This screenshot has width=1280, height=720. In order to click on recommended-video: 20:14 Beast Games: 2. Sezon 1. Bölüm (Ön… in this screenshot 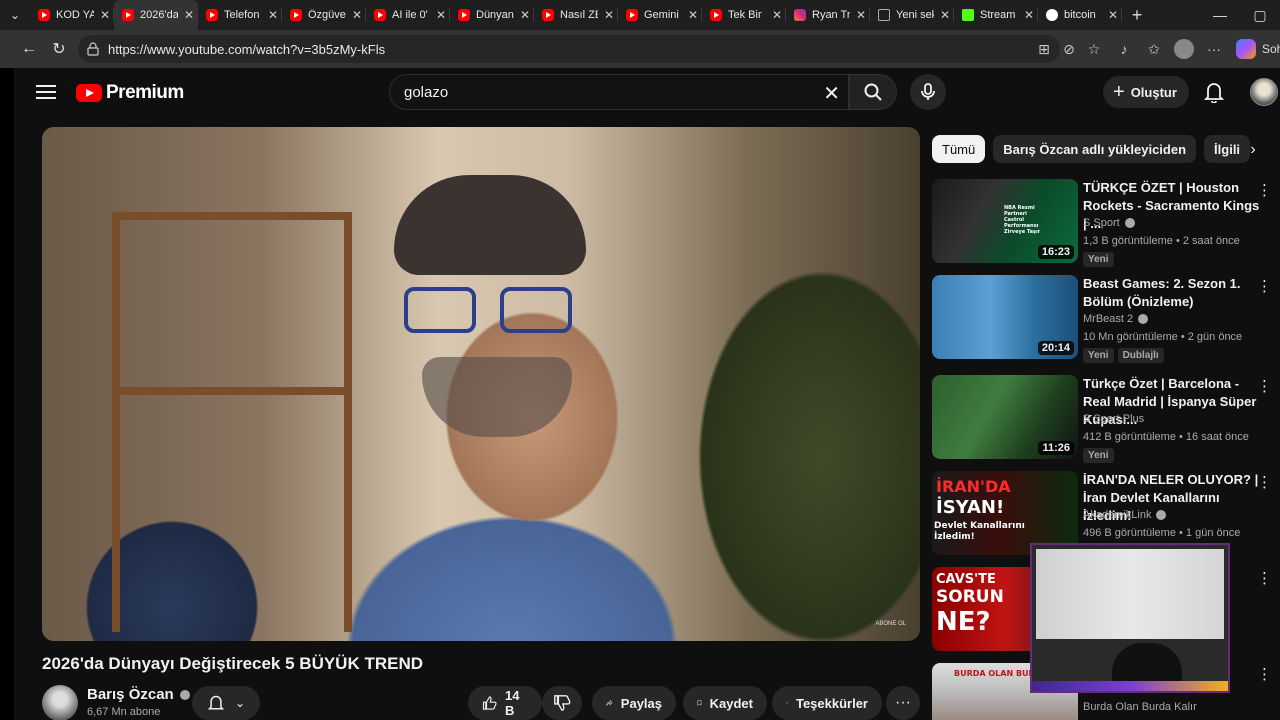, I will do `click(1105, 320)`.